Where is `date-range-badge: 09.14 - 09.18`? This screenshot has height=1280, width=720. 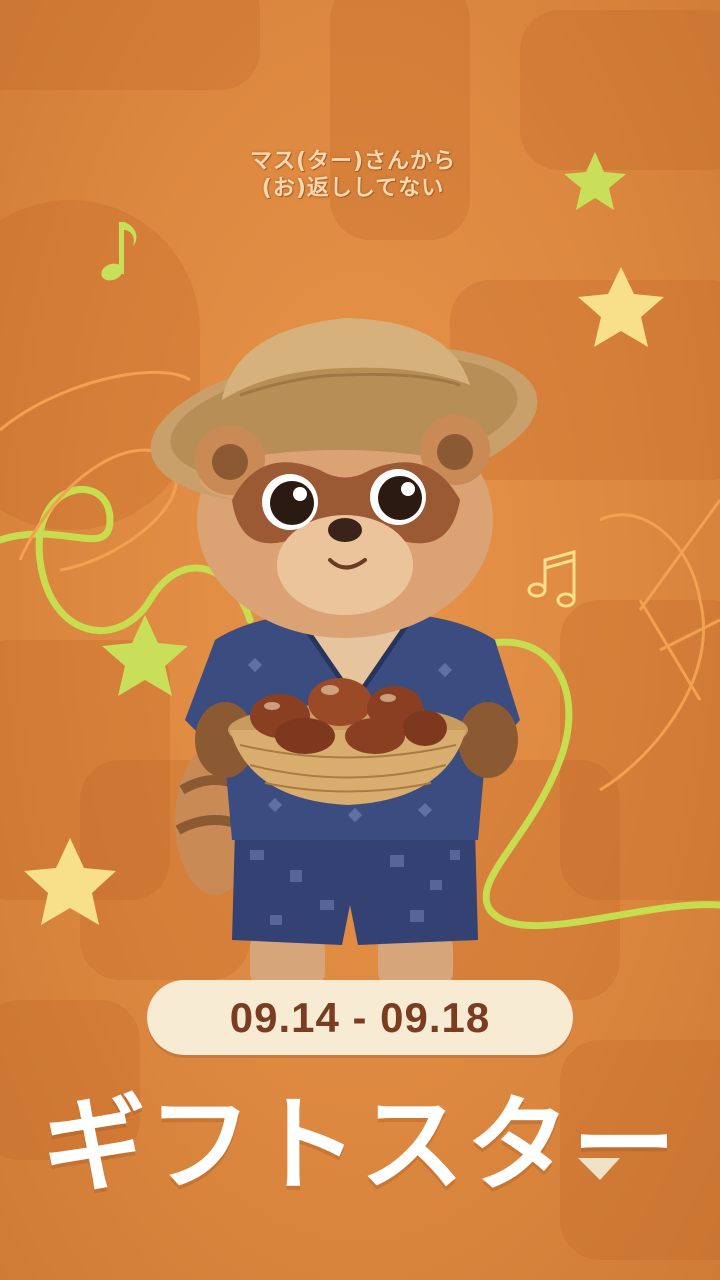 date-range-badge: 09.14 - 09.18 is located at coordinates (360, 1017).